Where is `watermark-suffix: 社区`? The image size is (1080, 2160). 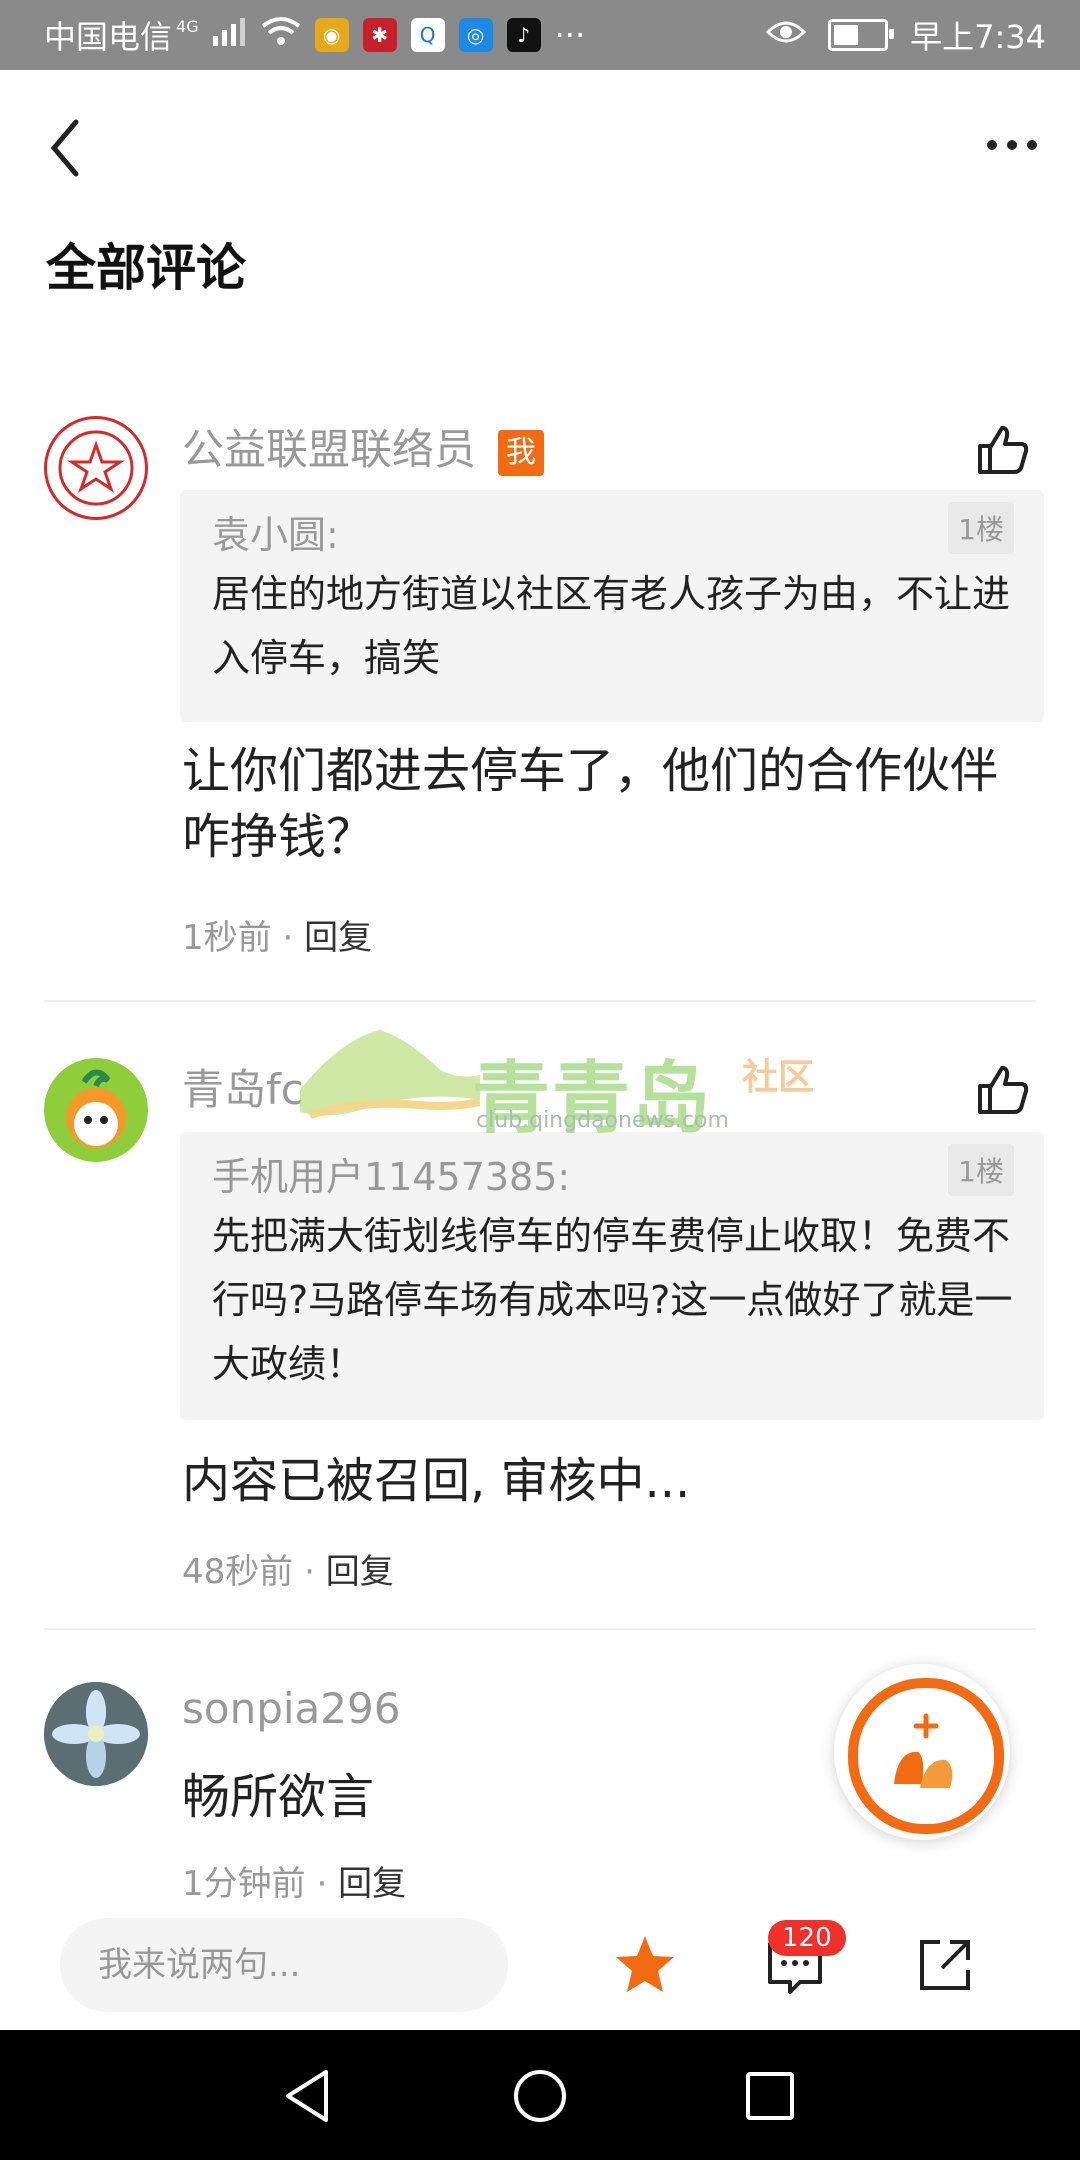
watermark-suffix: 社区 is located at coordinates (778, 1077).